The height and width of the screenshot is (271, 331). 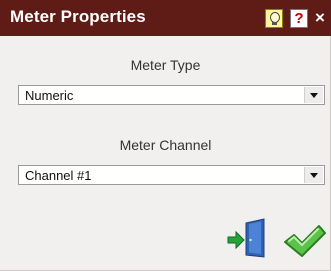 What do you see at coordinates (49, 95) in the screenshot?
I see `meter-type-value: Numeric` at bounding box center [49, 95].